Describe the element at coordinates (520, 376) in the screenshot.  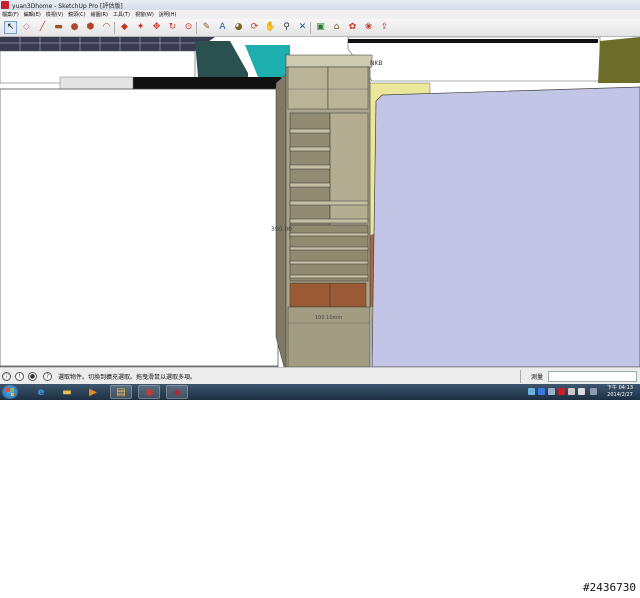
I see `status-divider` at that location.